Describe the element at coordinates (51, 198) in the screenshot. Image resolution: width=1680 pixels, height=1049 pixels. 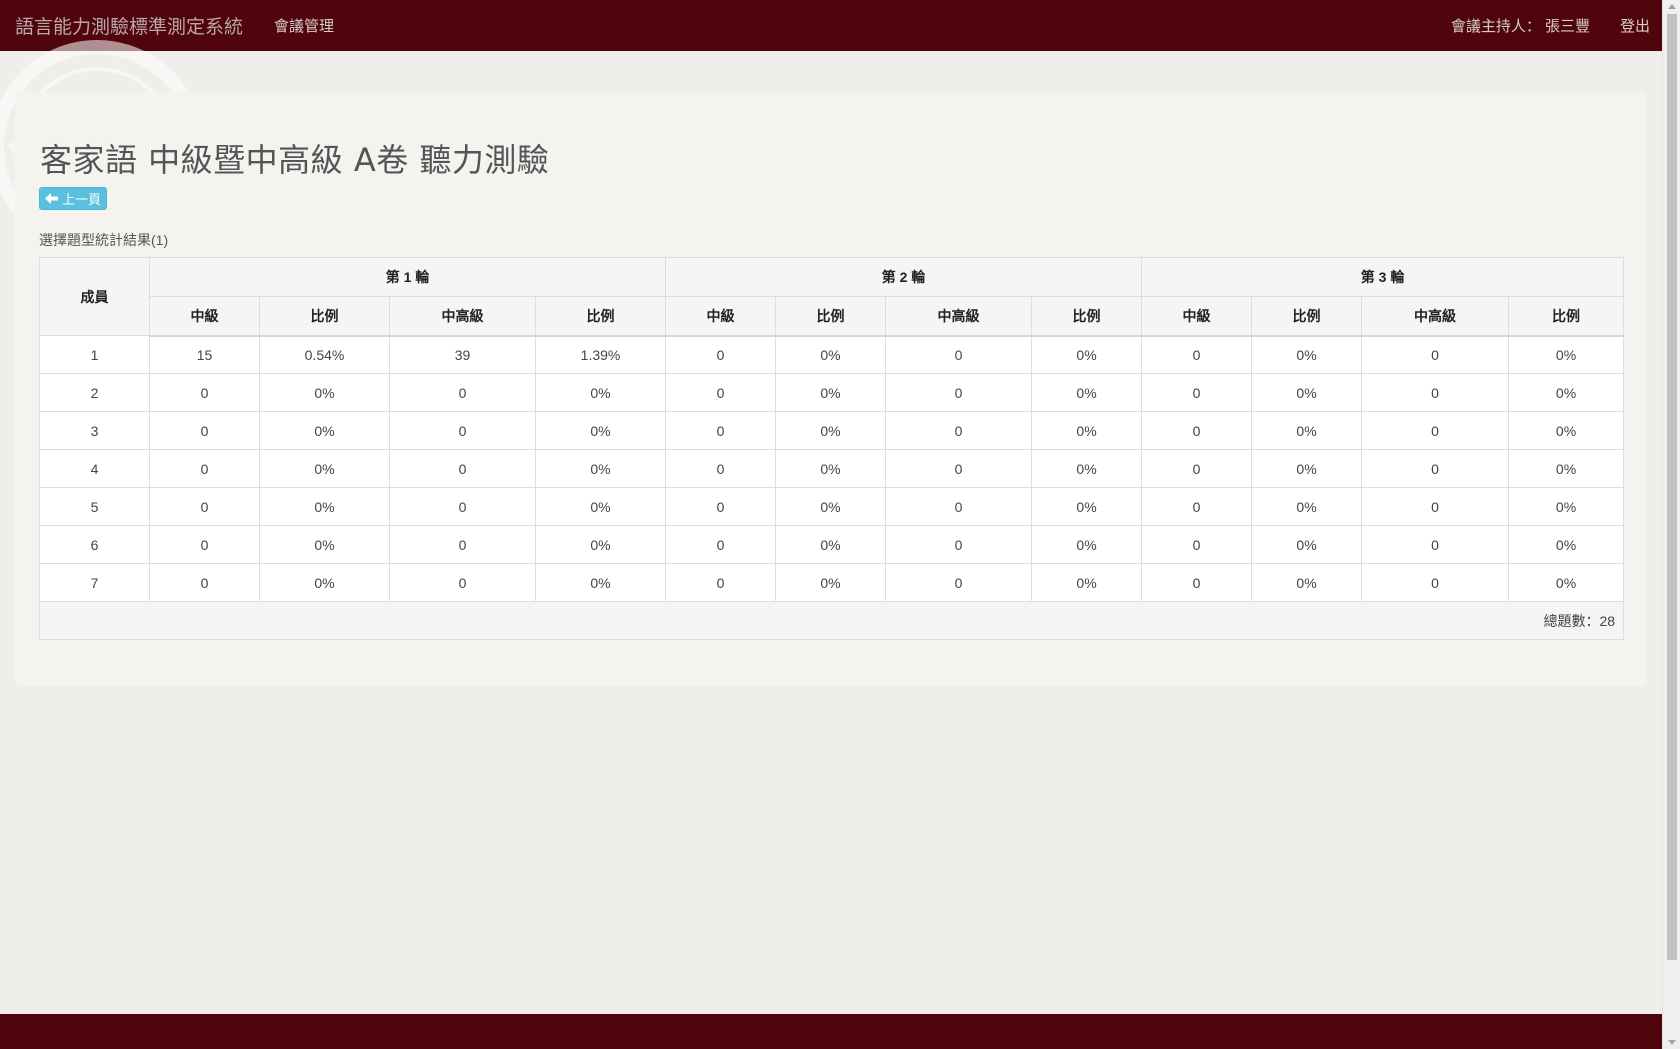
I see `arrow-left-icon` at that location.